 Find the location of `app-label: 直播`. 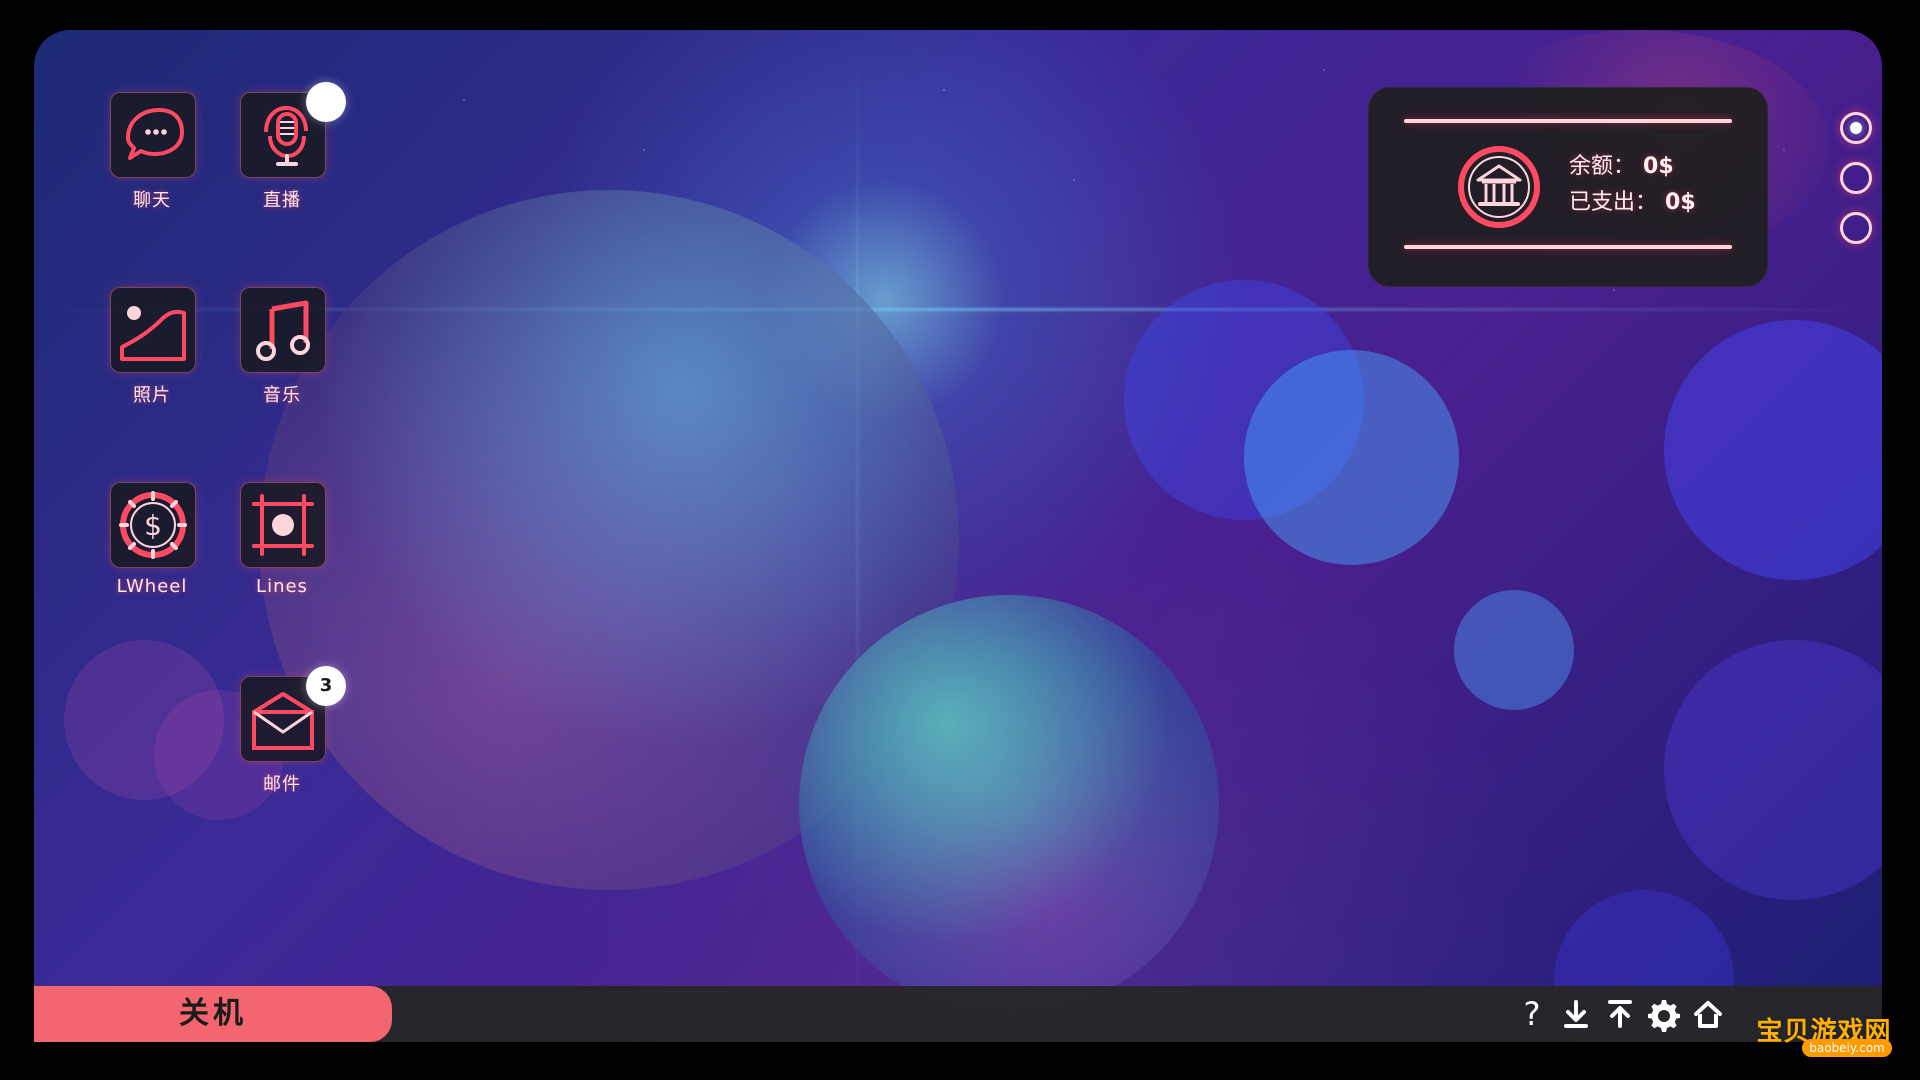

app-label: 直播 is located at coordinates (282, 200).